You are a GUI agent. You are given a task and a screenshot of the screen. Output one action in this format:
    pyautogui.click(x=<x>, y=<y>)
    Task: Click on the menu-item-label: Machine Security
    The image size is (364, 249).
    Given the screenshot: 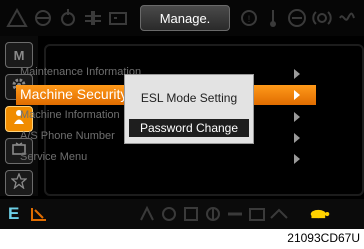 What is the action you would take?
    pyautogui.click(x=74, y=94)
    